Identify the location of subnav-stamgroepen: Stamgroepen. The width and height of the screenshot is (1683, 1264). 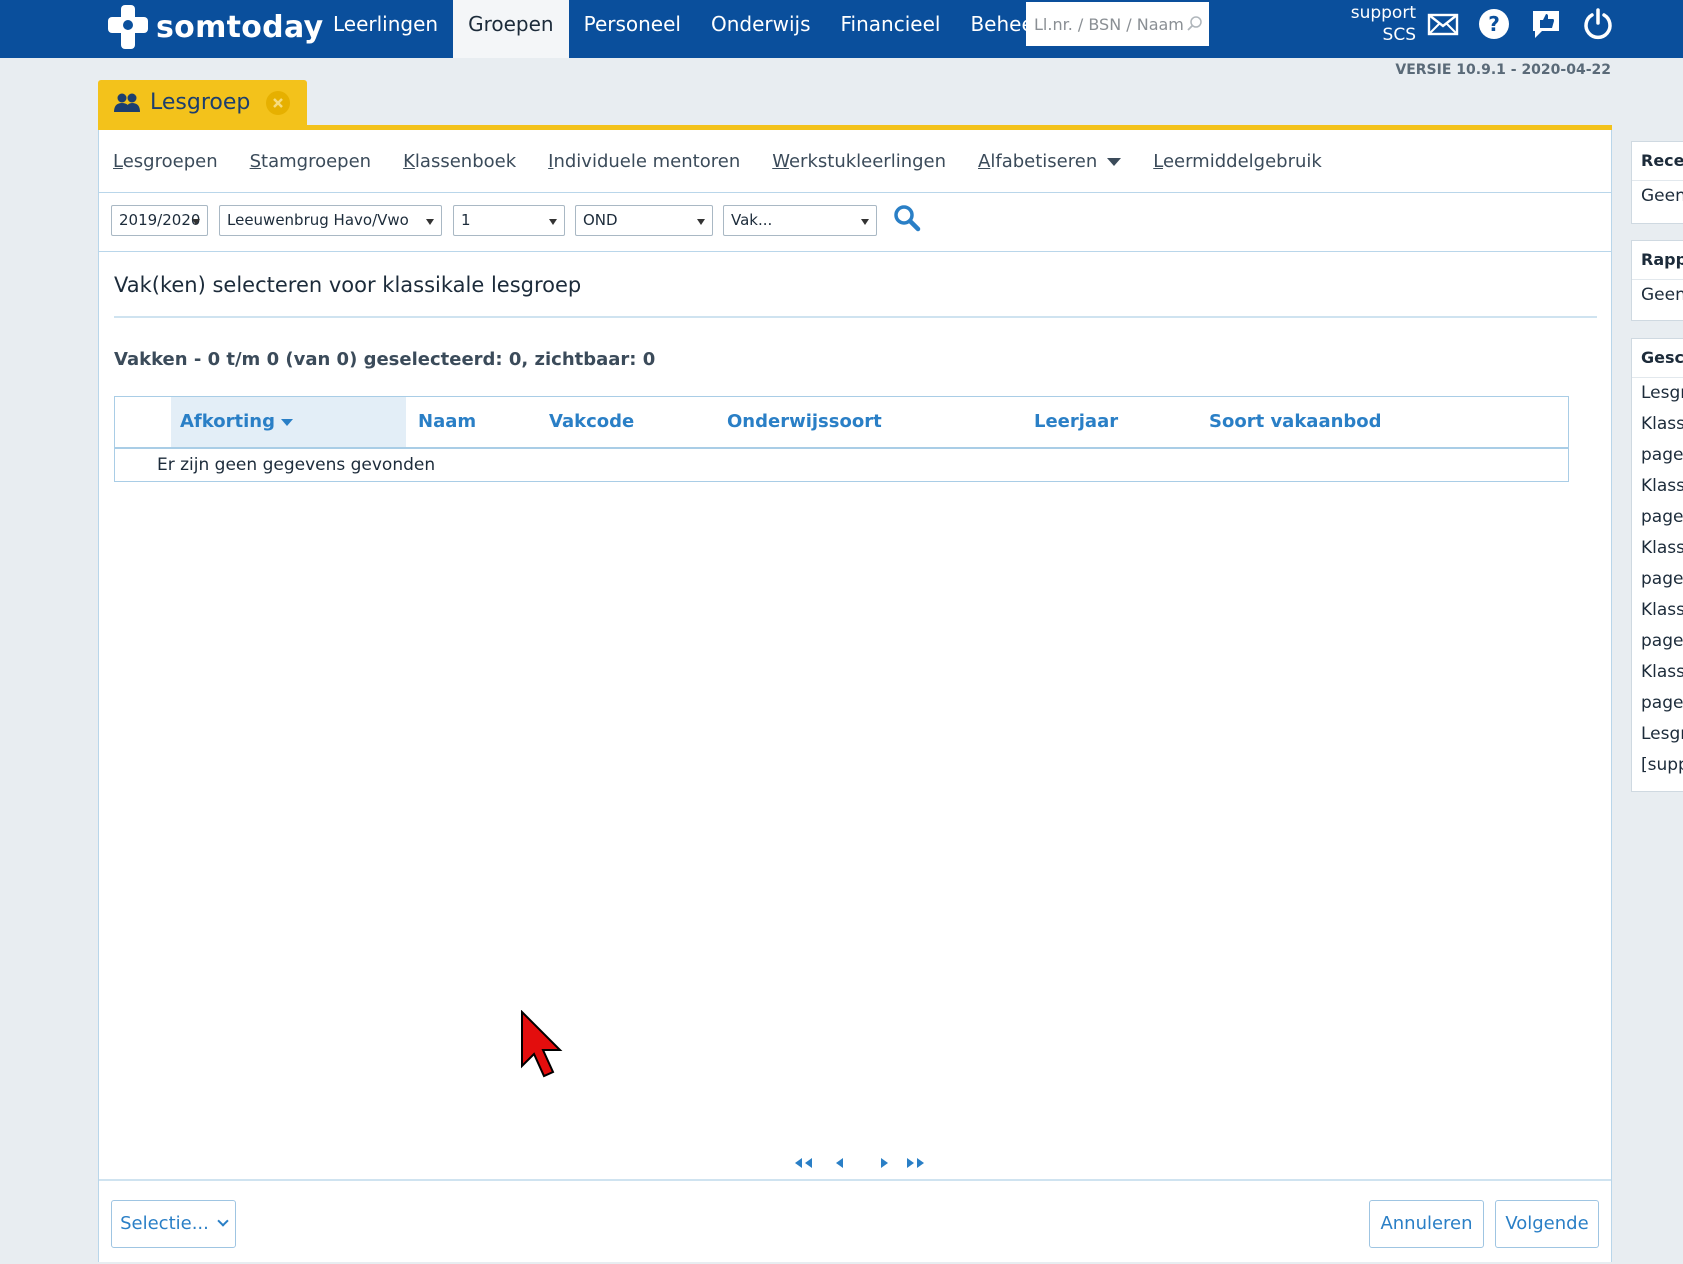
(311, 161).